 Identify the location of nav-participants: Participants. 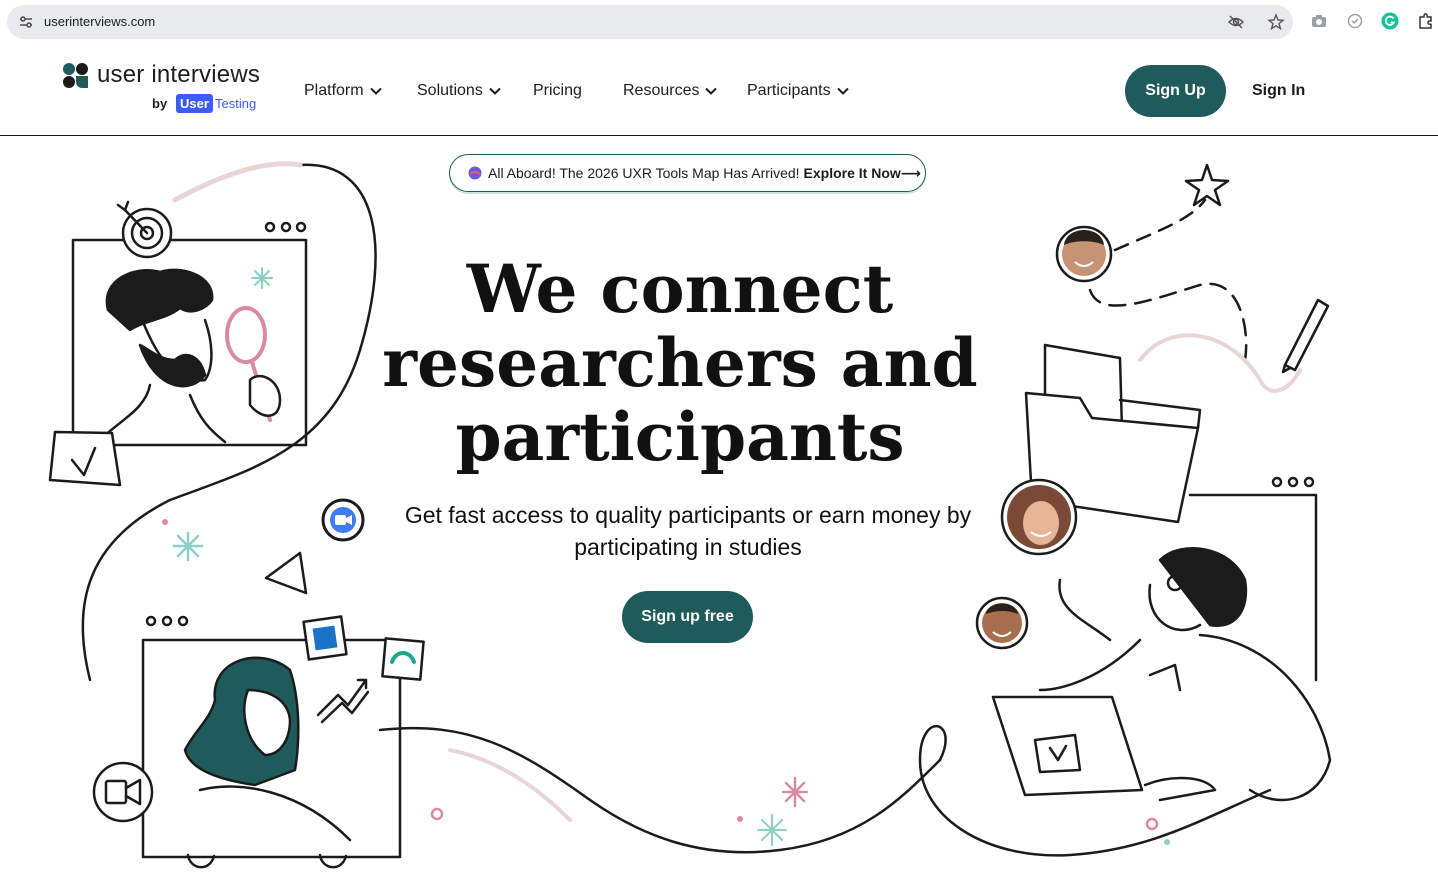
(798, 91).